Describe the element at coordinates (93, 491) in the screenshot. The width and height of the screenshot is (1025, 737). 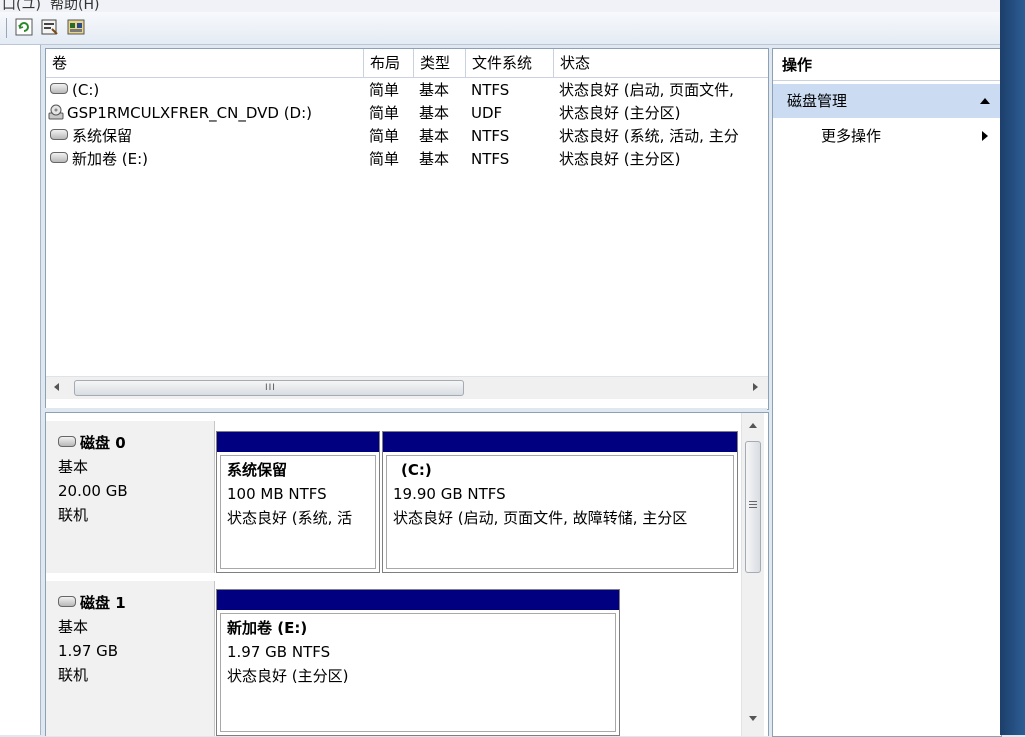
I see `disk-size: 20.00 GB` at that location.